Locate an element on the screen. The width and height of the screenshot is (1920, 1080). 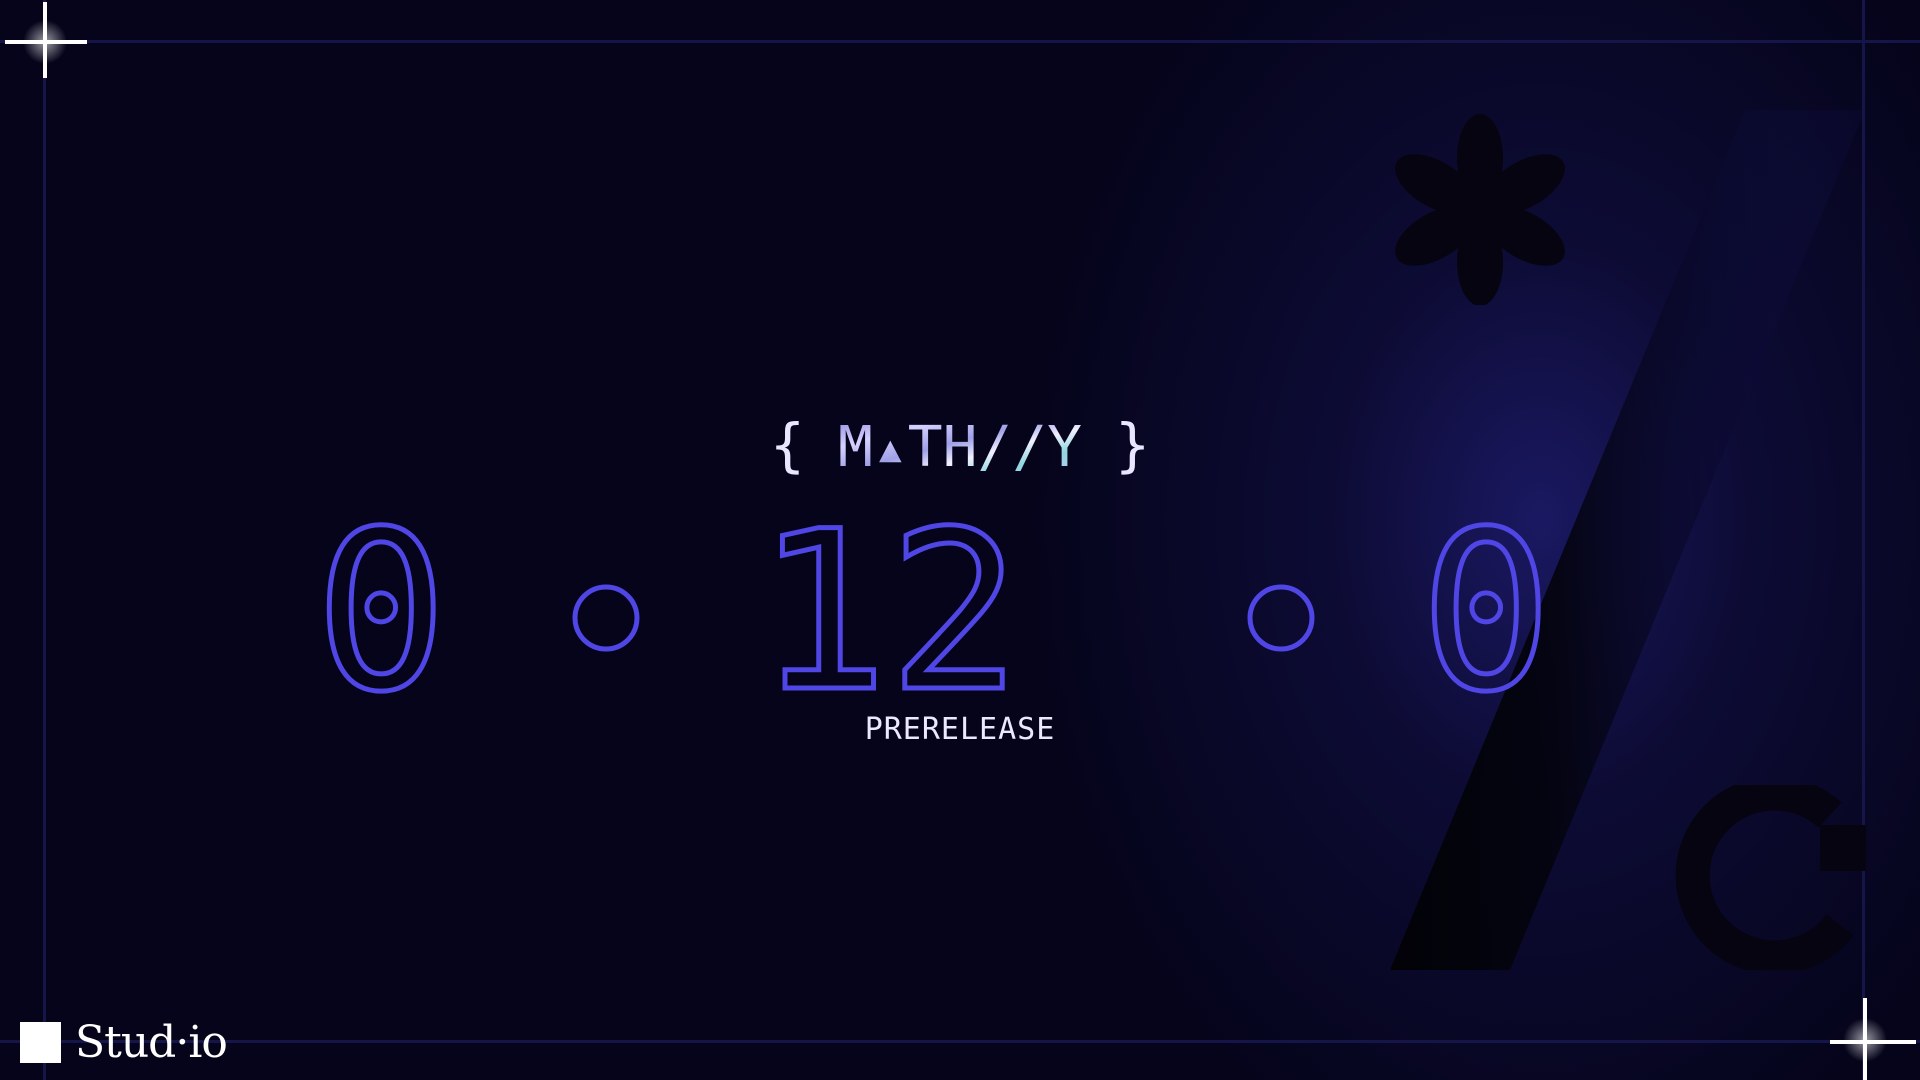
logo-brace-left: { is located at coordinates (787, 445).